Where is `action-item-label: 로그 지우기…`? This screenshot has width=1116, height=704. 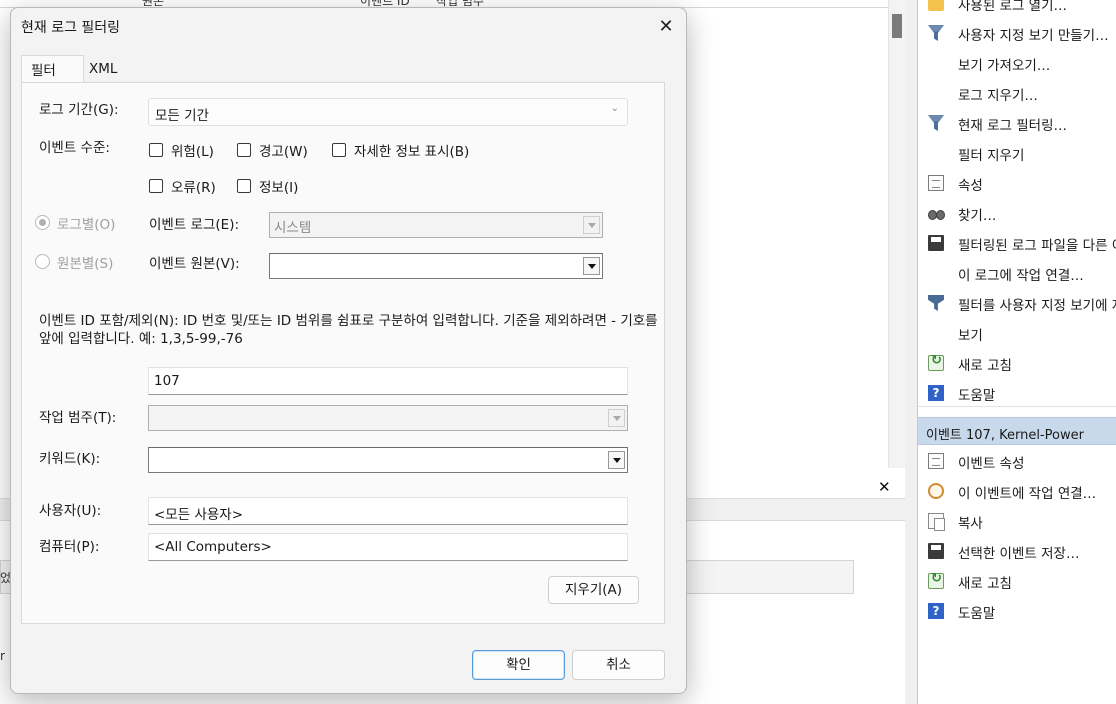 action-item-label: 로그 지우기… is located at coordinates (998, 96).